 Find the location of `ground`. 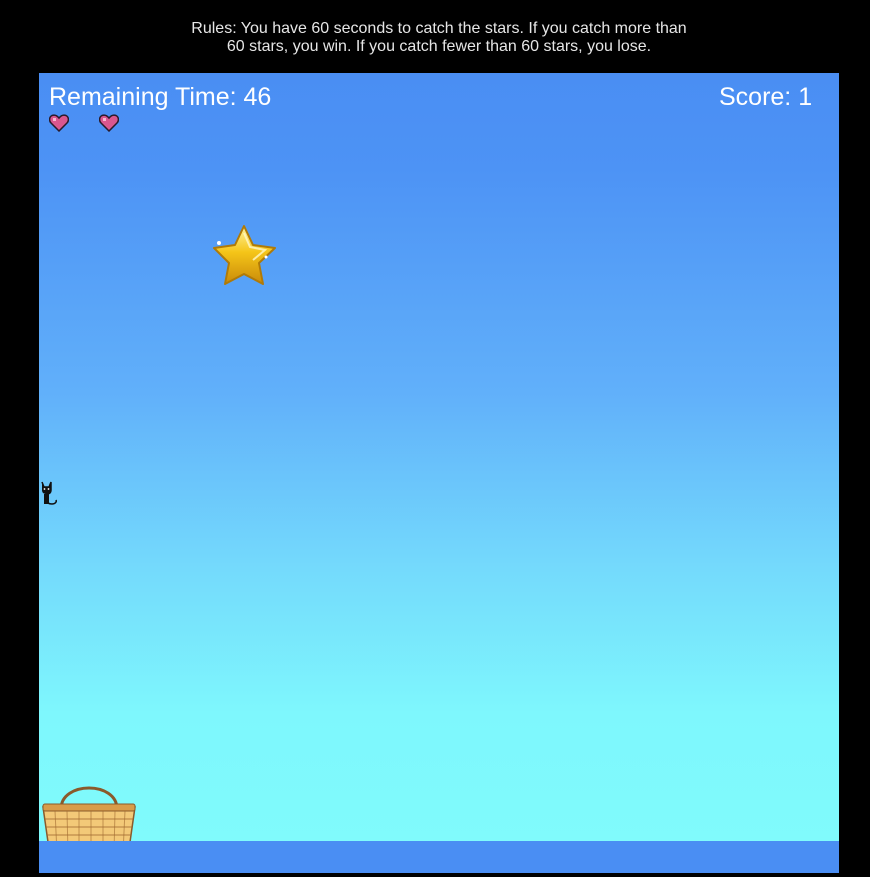

ground is located at coordinates (439, 857).